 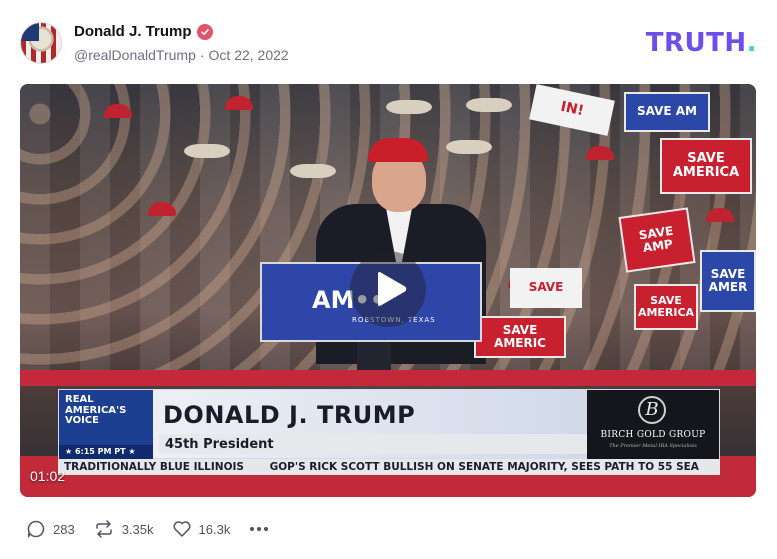 I want to click on truth-logo: TRUTH., so click(x=701, y=43).